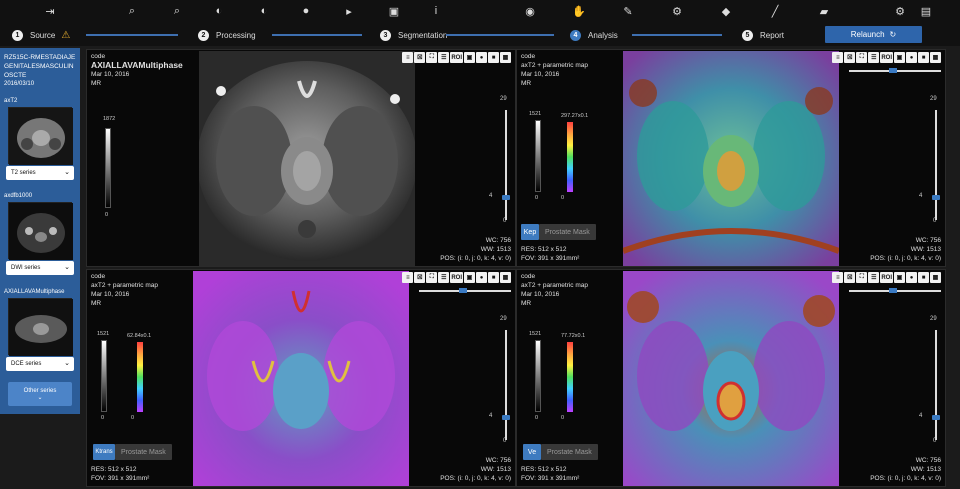 The height and width of the screenshot is (489, 960). I want to click on gear-outline-icon: ⚙, so click(677, 11).